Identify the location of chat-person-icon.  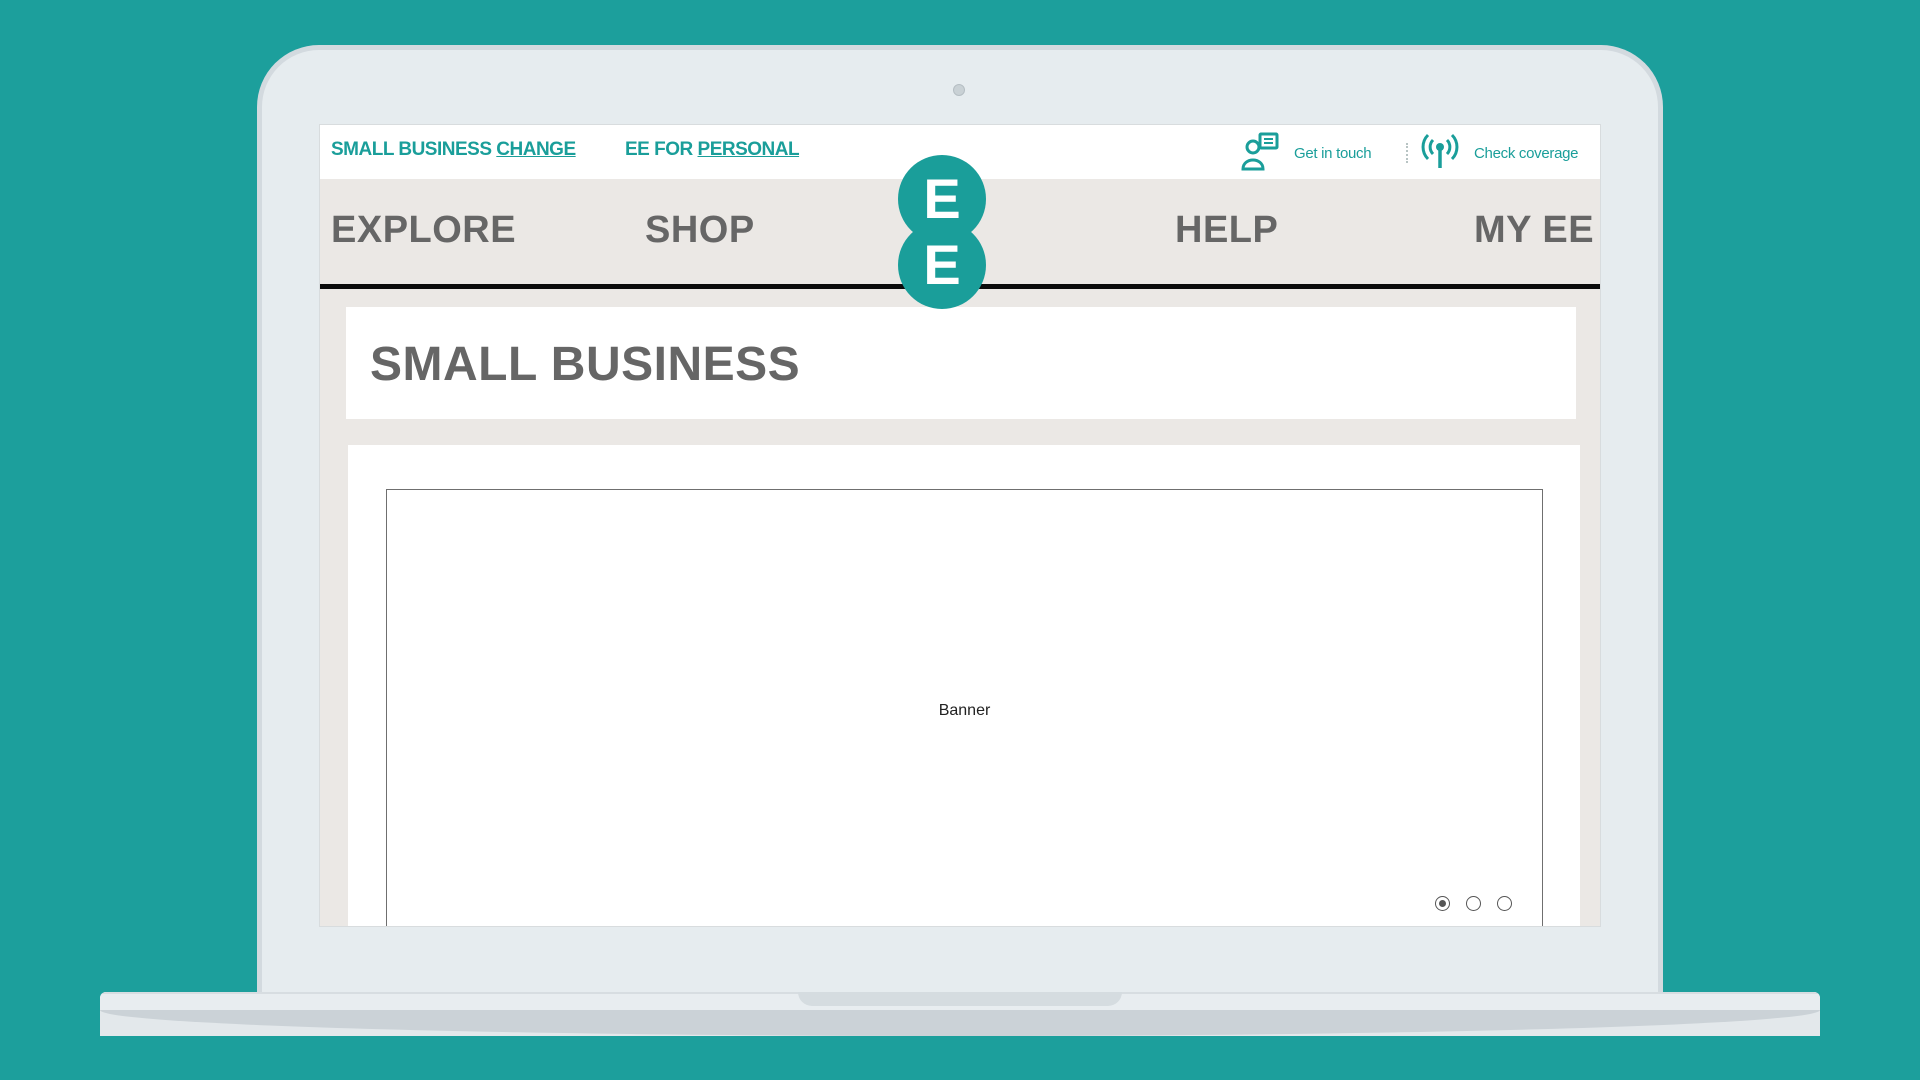
(1260, 153).